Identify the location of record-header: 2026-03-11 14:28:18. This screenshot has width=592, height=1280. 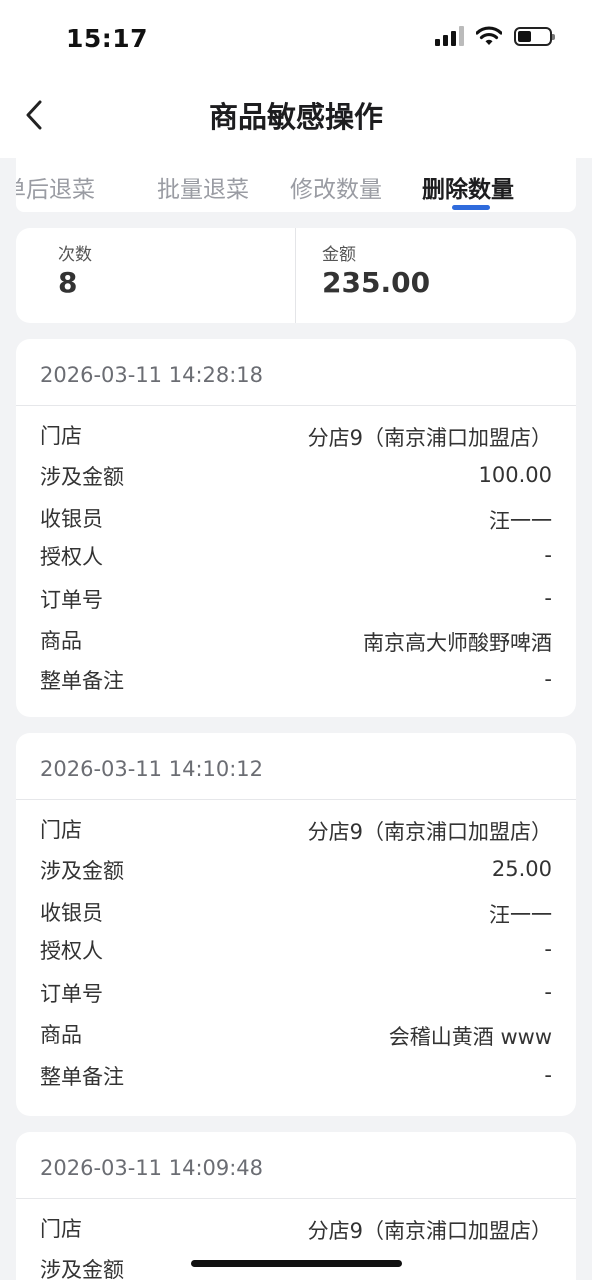
(296, 372).